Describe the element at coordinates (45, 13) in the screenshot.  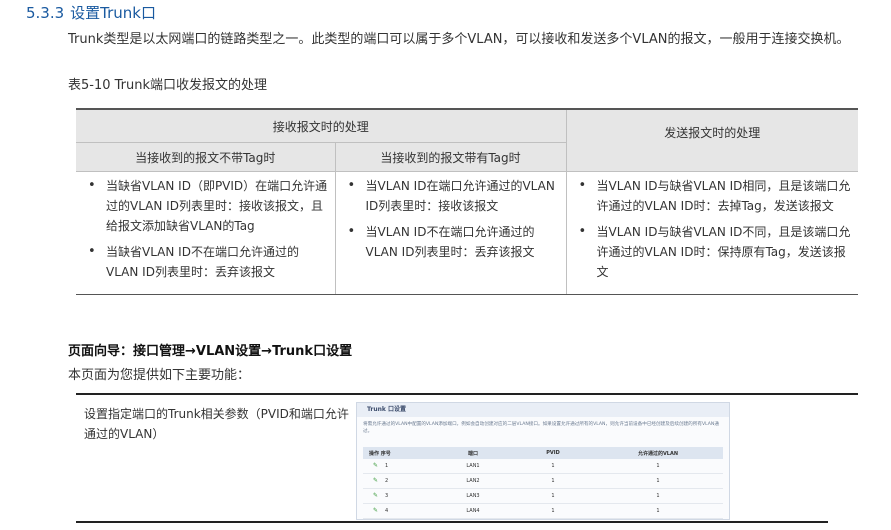
I see `section-number: 5.3.3` at that location.